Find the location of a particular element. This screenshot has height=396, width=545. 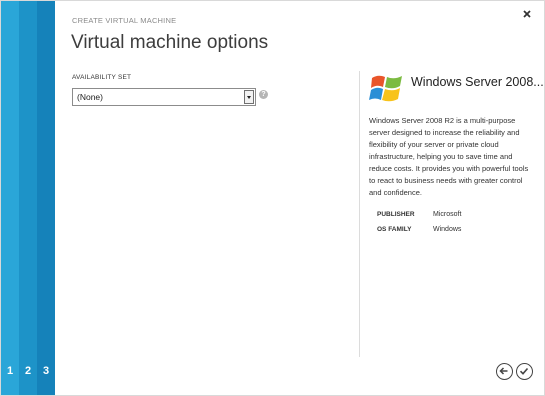

wizard-step-3: 3 is located at coordinates (46, 198).